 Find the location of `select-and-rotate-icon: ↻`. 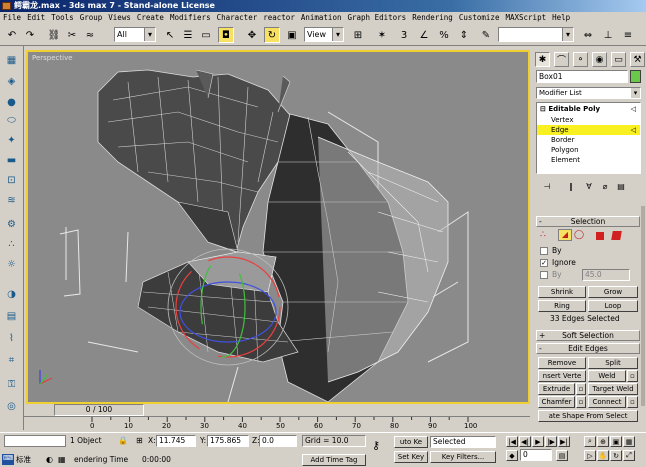

select-and-rotate-icon: ↻ is located at coordinates (272, 35).